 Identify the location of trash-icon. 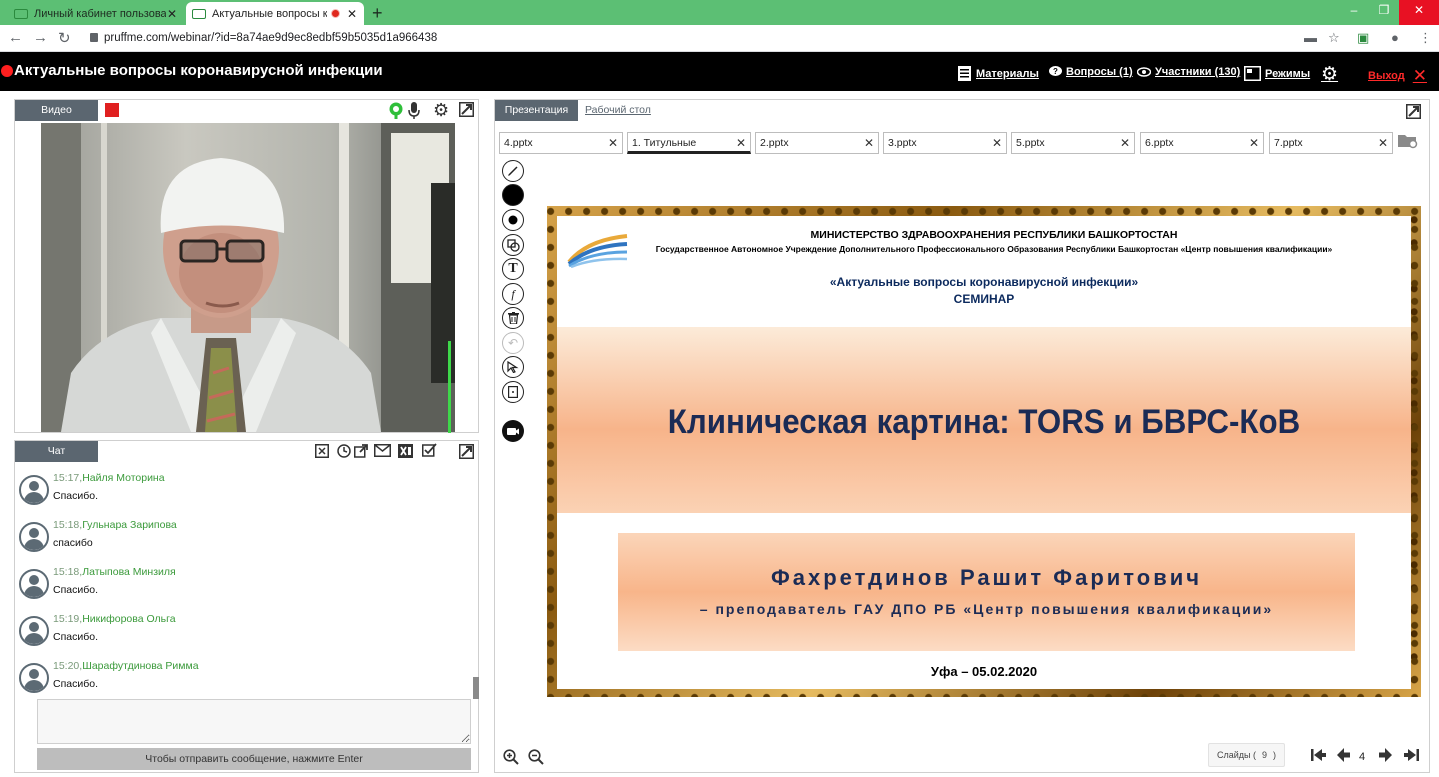
(513, 318).